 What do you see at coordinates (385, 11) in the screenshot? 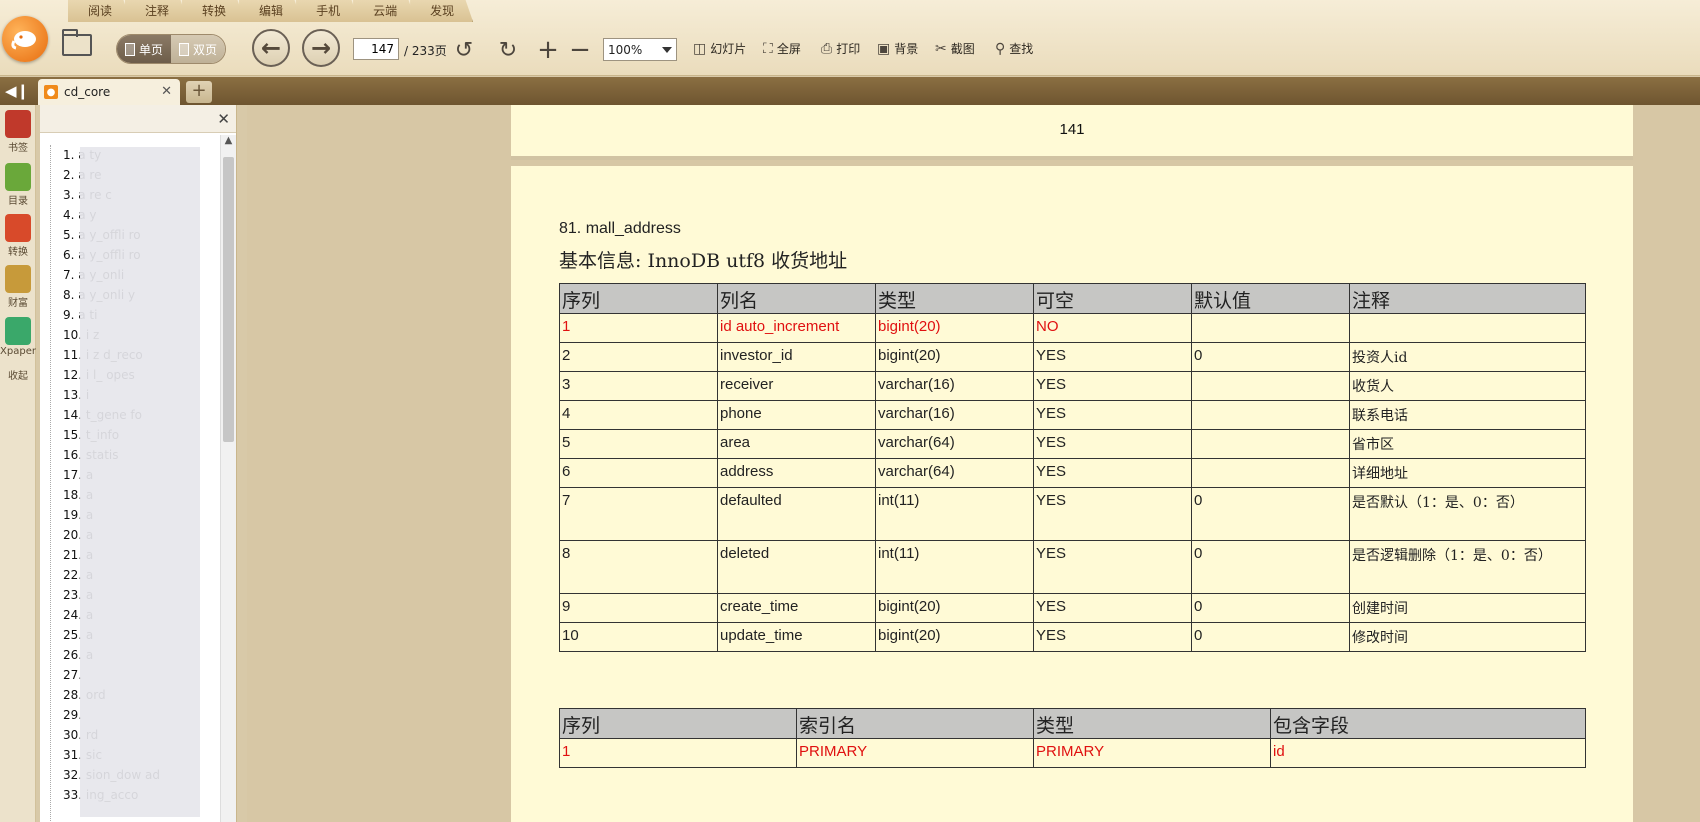
I see `menu-tab-cloud: 云端` at bounding box center [385, 11].